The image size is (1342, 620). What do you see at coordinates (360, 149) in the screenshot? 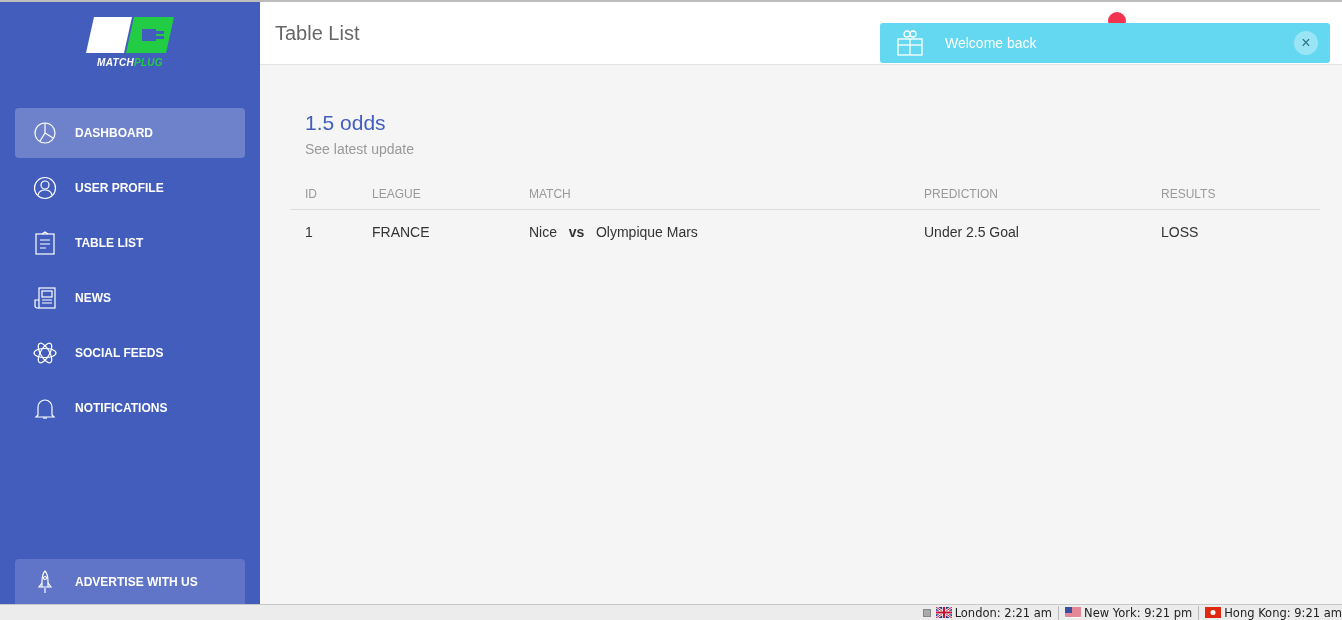
I see `card-subtitle: See latest update` at bounding box center [360, 149].